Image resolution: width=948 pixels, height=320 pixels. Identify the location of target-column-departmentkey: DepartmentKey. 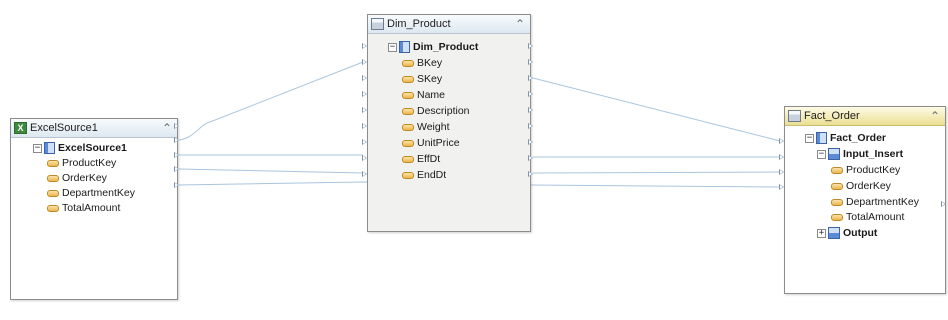
(875, 202).